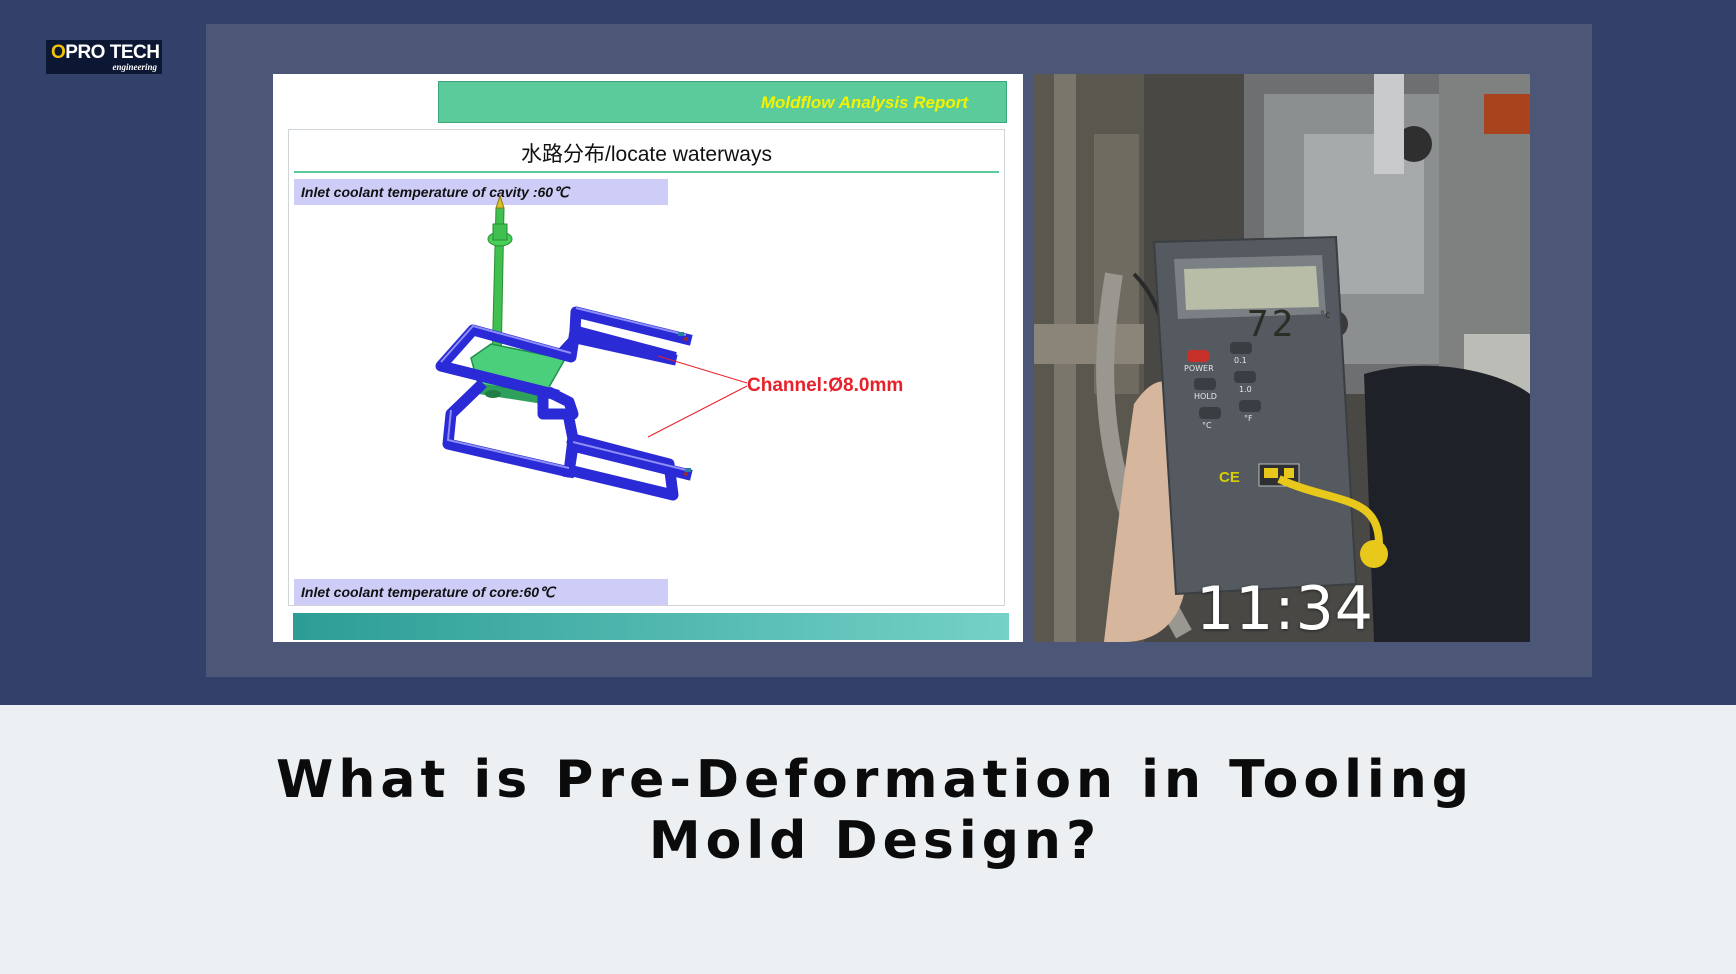  What do you see at coordinates (697, 396) in the screenshot?
I see `callout-leader-lines` at bounding box center [697, 396].